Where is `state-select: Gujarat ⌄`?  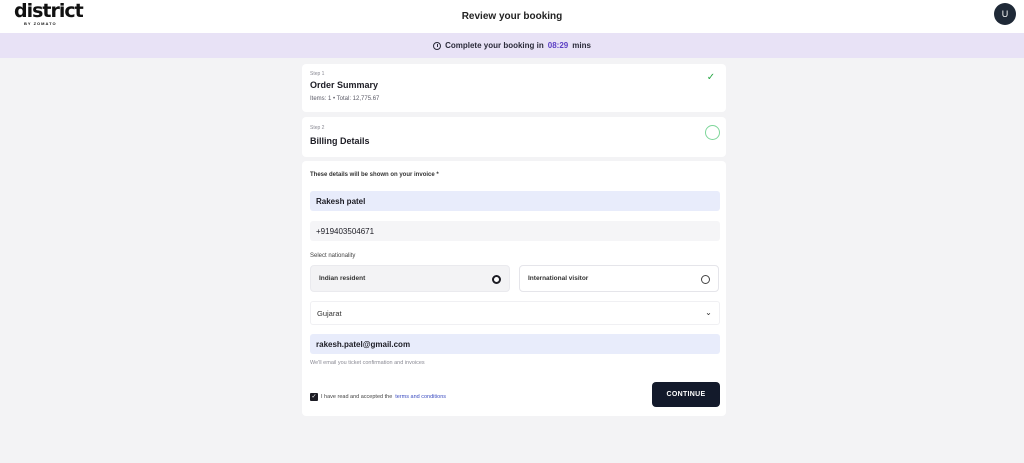 state-select: Gujarat ⌄ is located at coordinates (515, 313).